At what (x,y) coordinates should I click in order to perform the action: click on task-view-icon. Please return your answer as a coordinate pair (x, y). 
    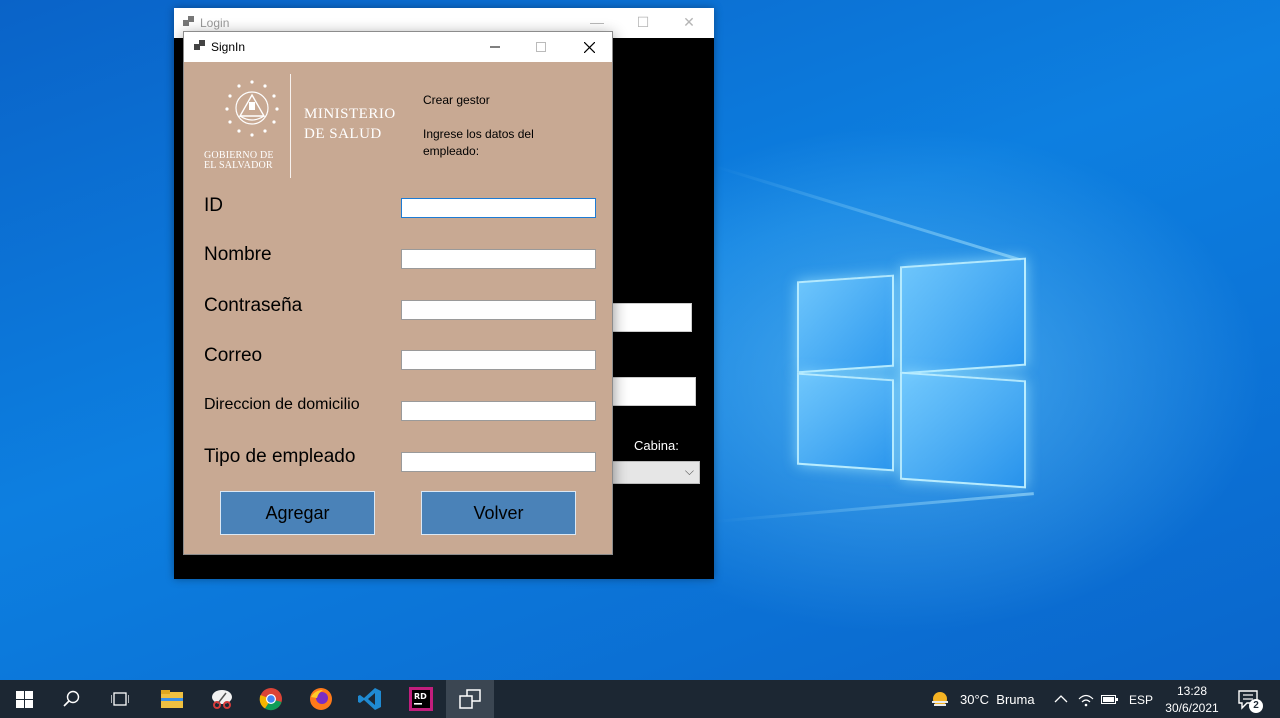
    Looking at the image, I should click on (120, 699).